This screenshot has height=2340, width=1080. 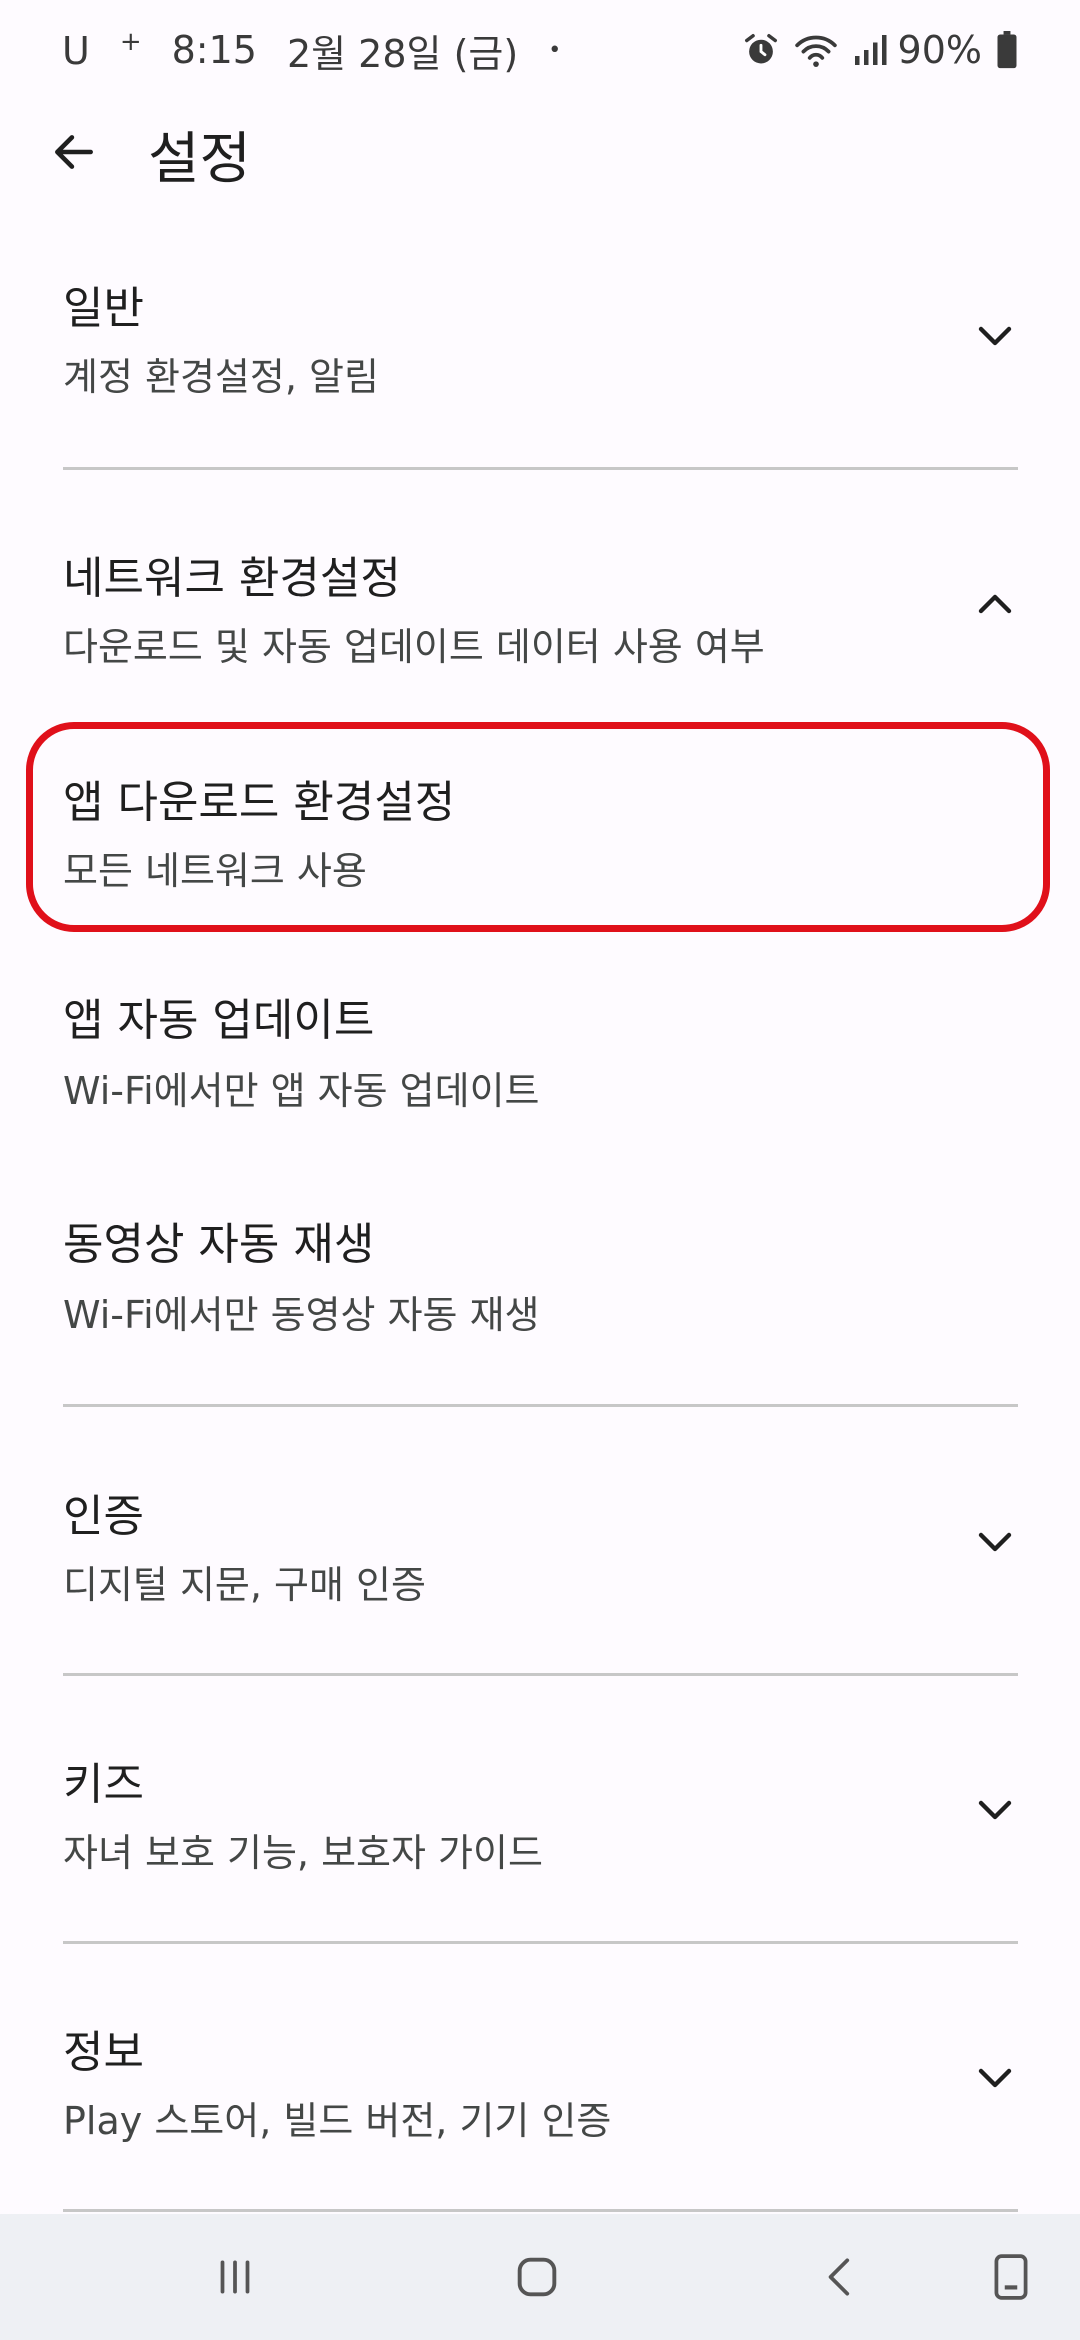 What do you see at coordinates (232, 578) in the screenshot?
I see `section-network-title: 네트워크 환경설정` at bounding box center [232, 578].